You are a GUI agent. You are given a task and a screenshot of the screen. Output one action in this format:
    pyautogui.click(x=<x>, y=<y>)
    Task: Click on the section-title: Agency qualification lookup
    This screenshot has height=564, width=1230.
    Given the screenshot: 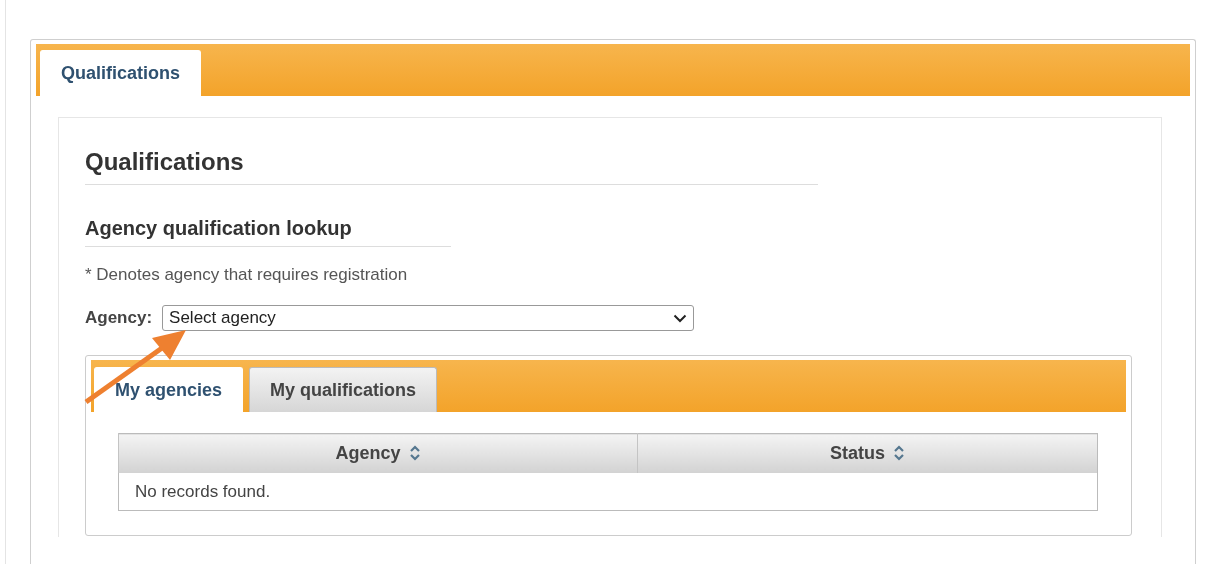 What is the action you would take?
    pyautogui.click(x=268, y=232)
    